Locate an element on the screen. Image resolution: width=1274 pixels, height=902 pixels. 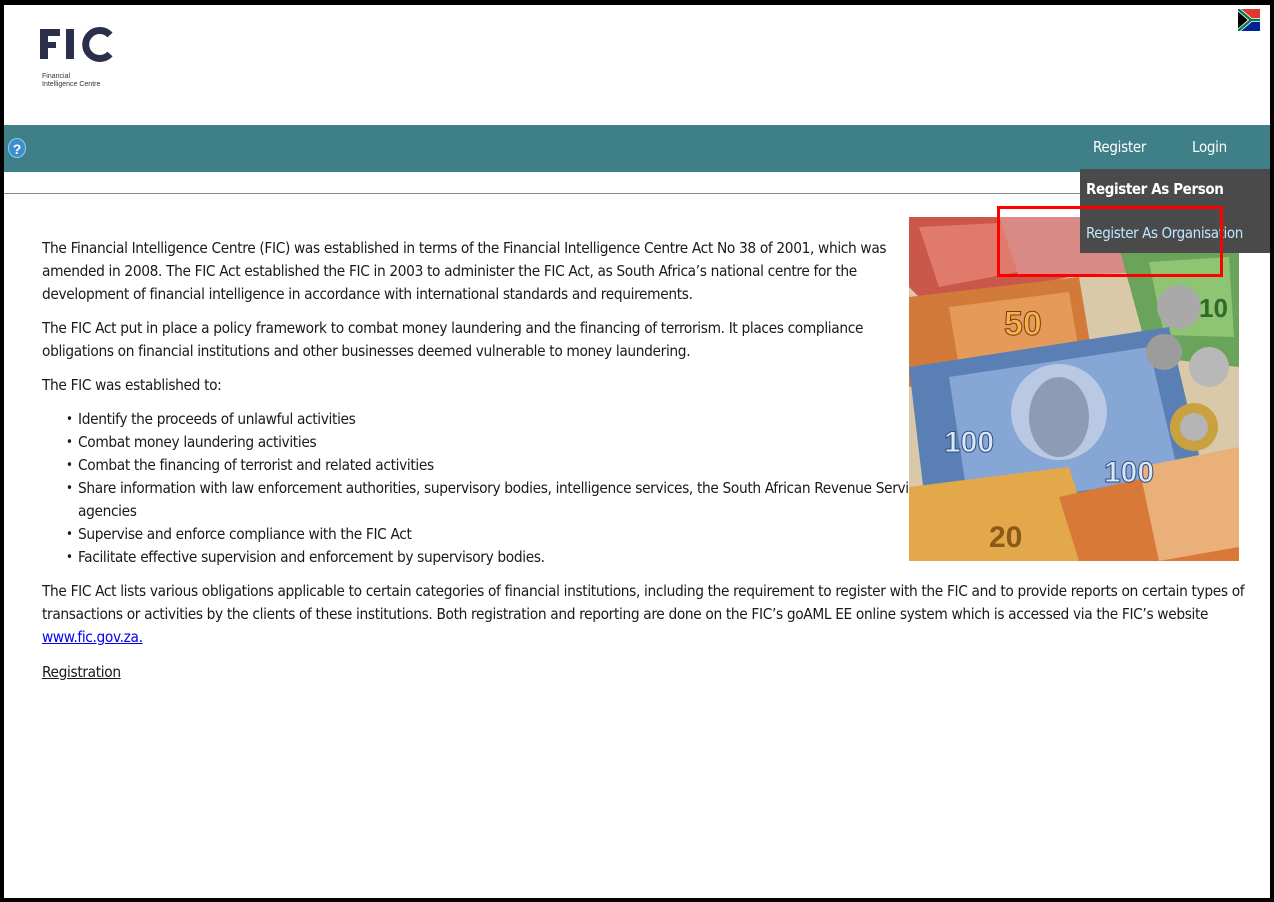
registration-link: Registration is located at coordinates (644, 672).